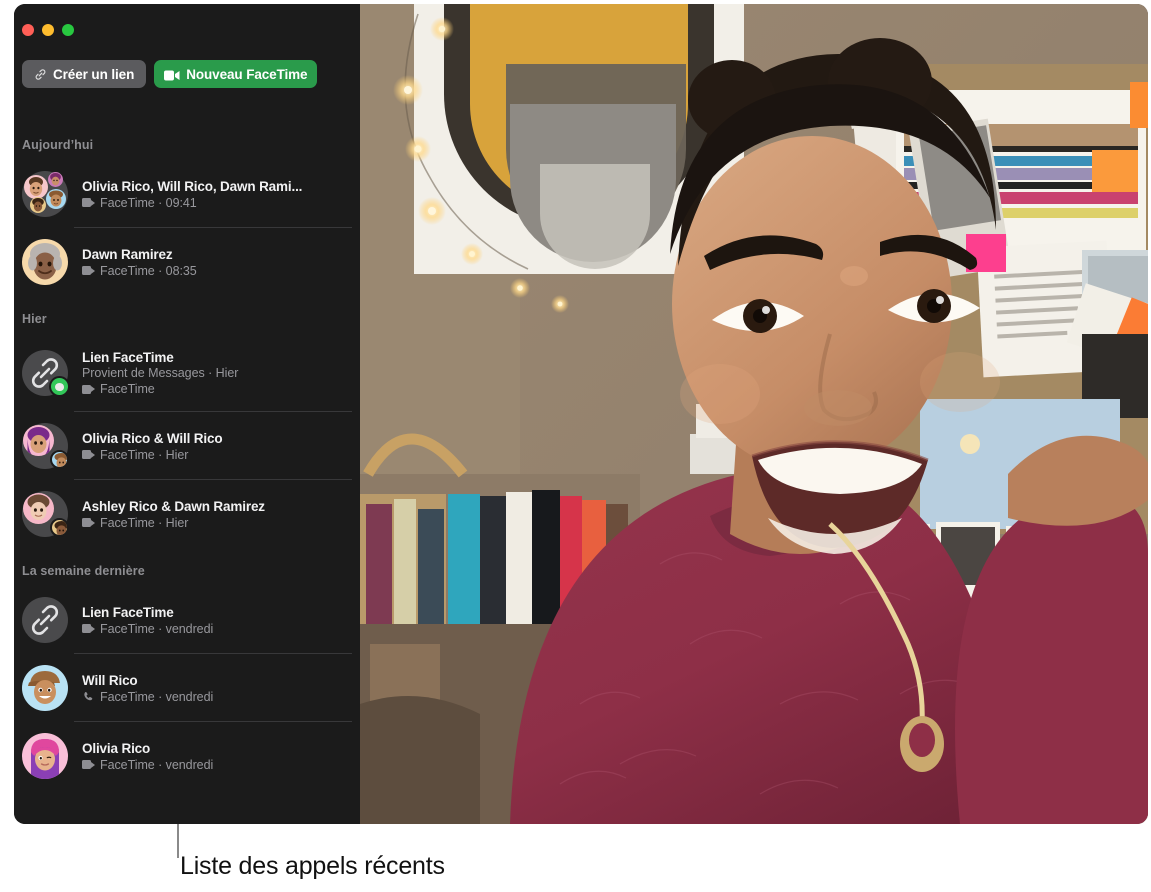 The image size is (1151, 892). What do you see at coordinates (217, 389) in the screenshot?
I see `call-subtitle: FaceTime` at bounding box center [217, 389].